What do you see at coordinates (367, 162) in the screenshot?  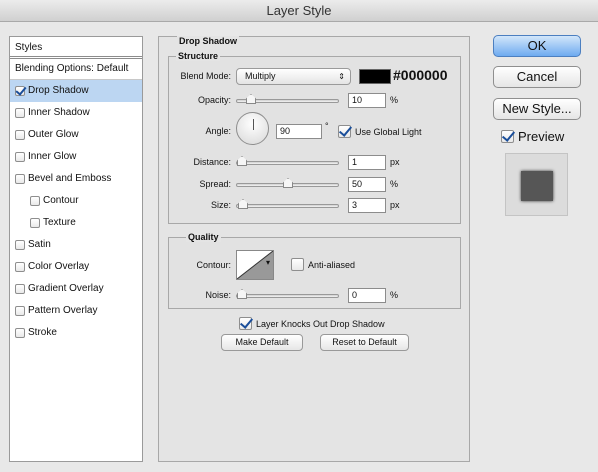 I see `distance-input: 1` at bounding box center [367, 162].